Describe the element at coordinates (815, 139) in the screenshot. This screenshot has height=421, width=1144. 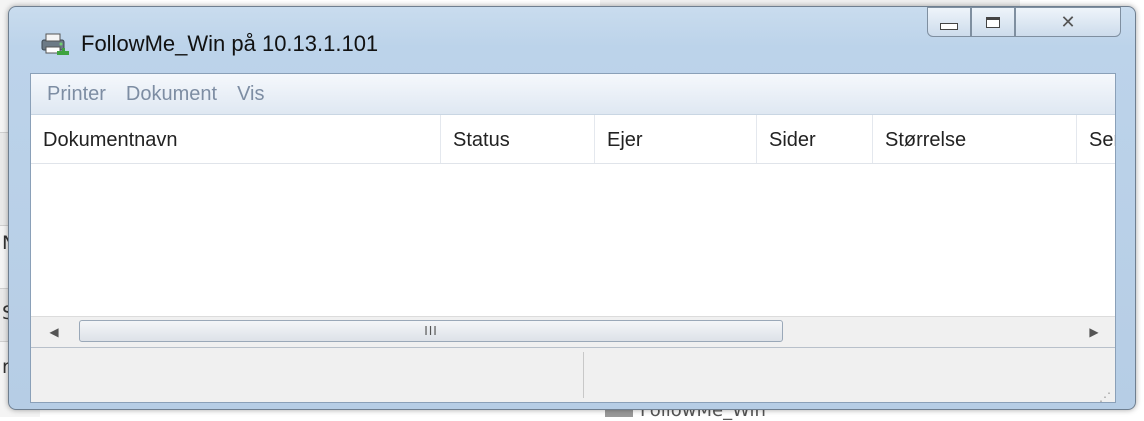
I see `column-header-sider: Sider` at that location.